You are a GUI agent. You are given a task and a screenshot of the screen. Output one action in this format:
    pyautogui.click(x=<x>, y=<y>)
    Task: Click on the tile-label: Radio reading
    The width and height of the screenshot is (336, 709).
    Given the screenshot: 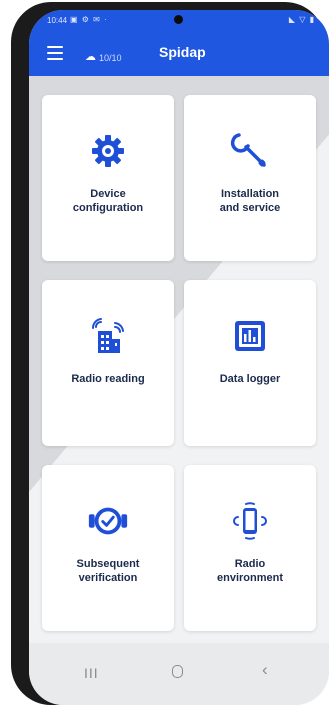 What is the action you would take?
    pyautogui.click(x=108, y=379)
    